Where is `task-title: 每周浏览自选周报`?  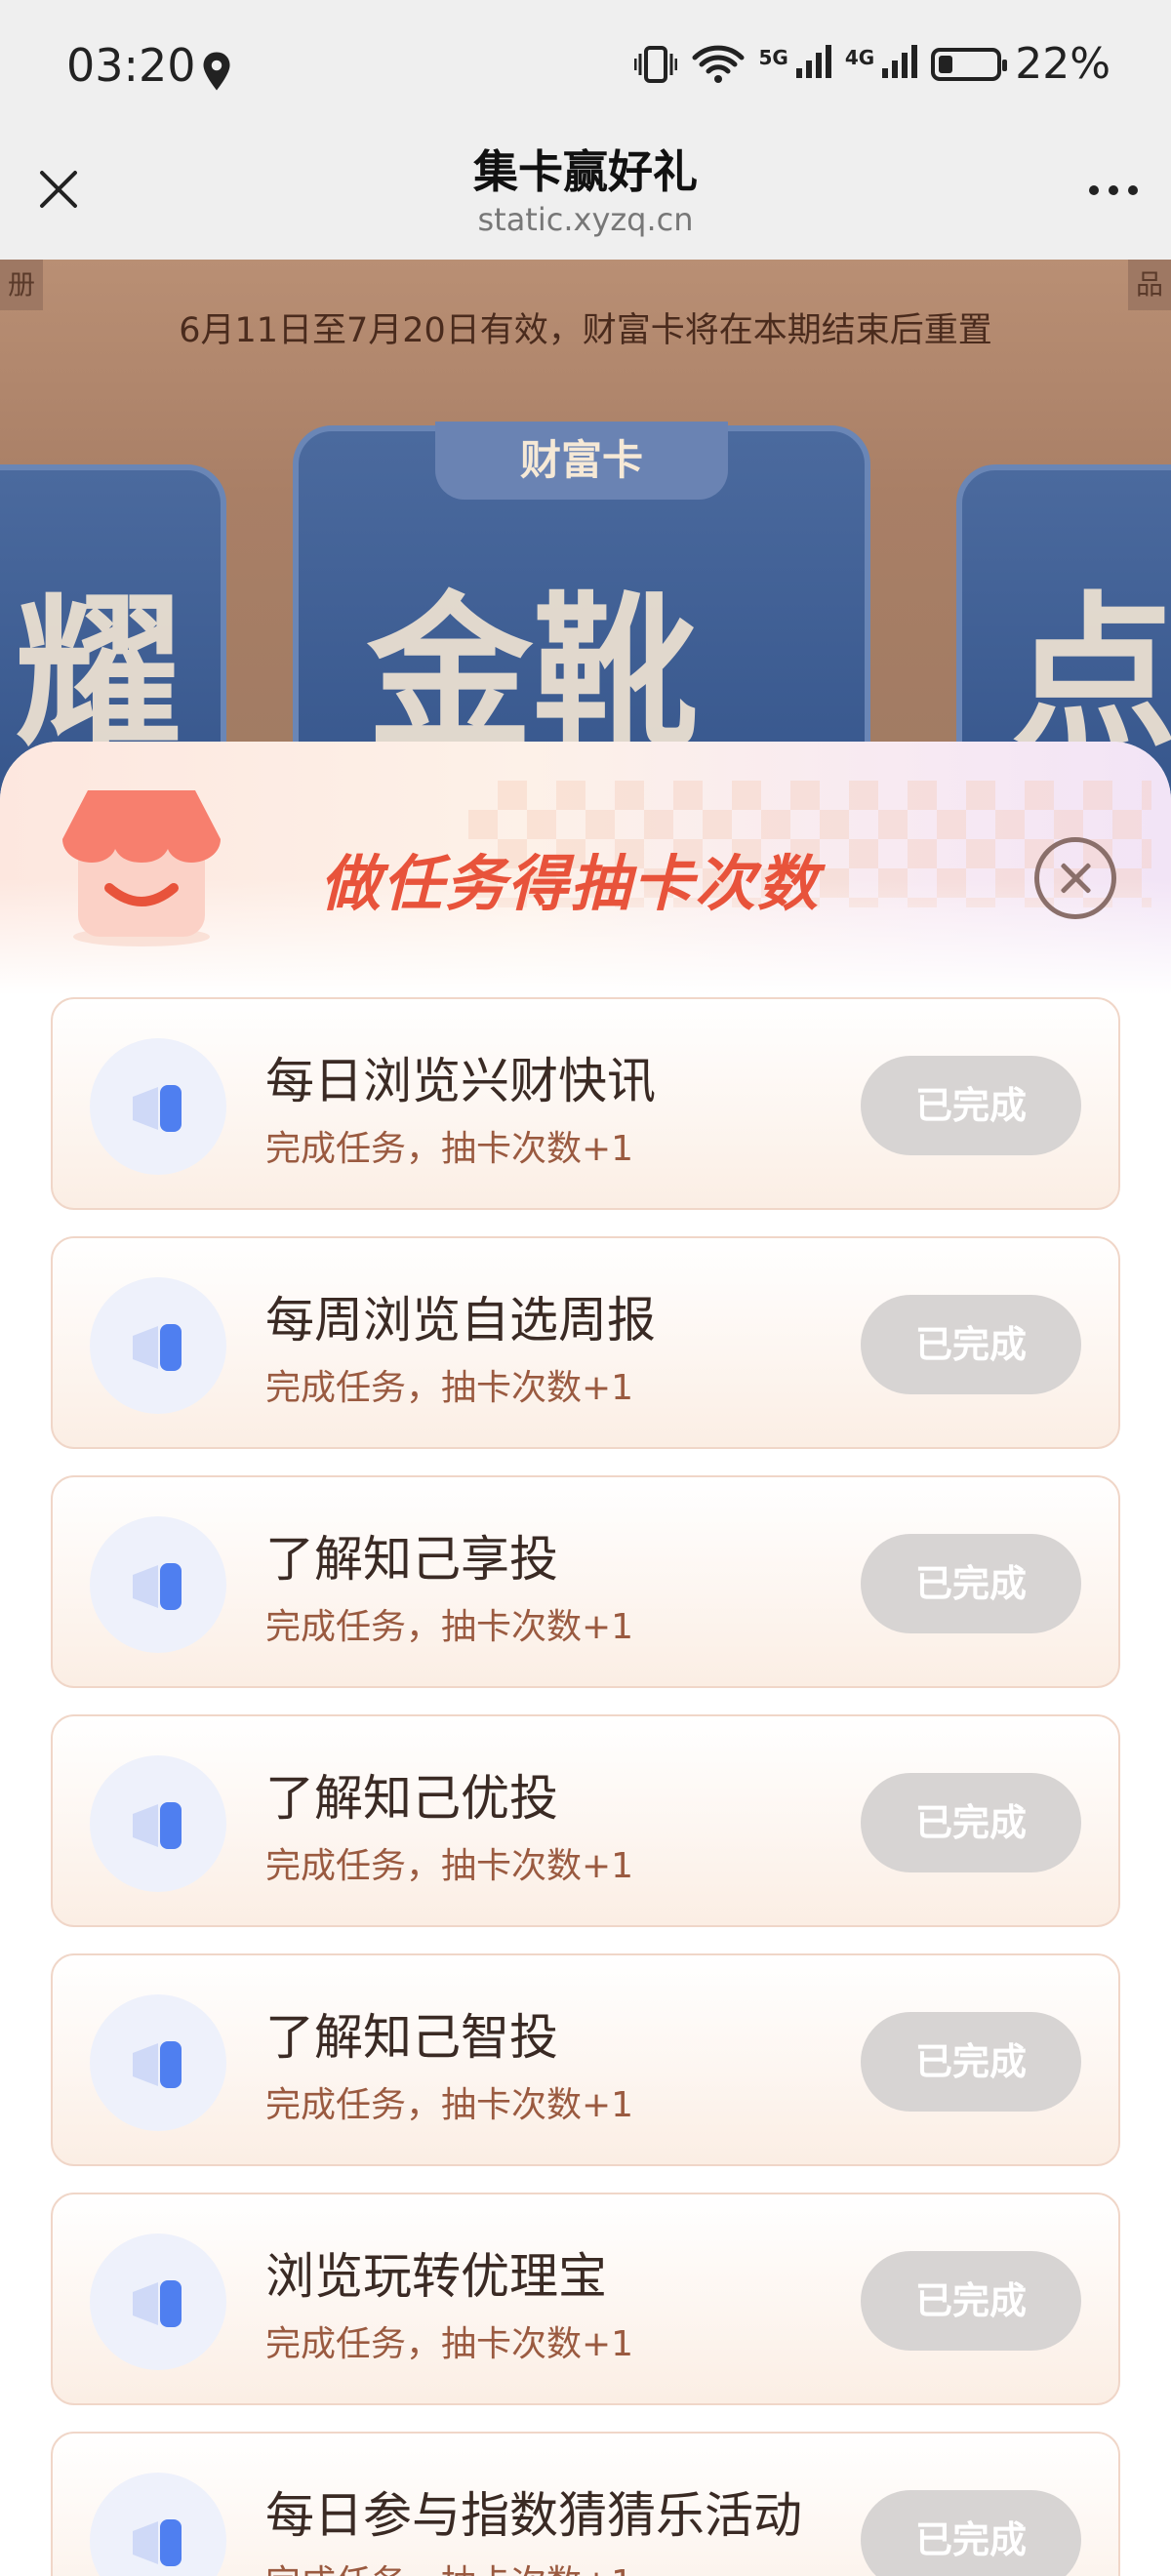
task-title: 每周浏览自选周报 is located at coordinates (460, 1320).